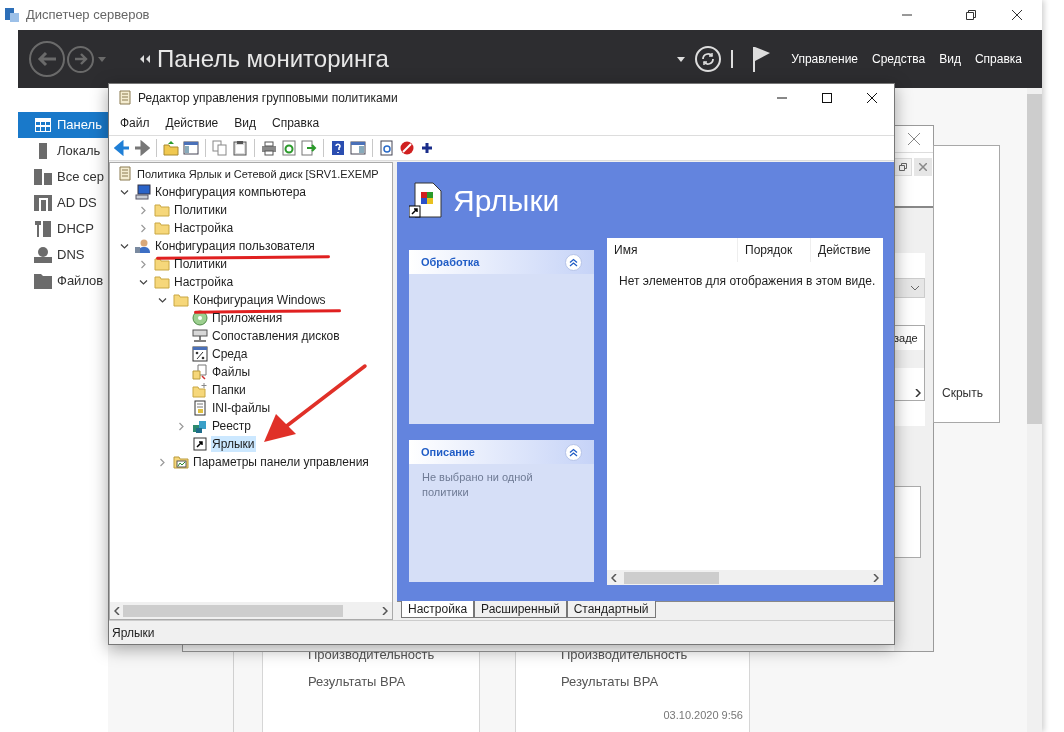  I want to click on page-title: Панель мониторинга, so click(273, 59).